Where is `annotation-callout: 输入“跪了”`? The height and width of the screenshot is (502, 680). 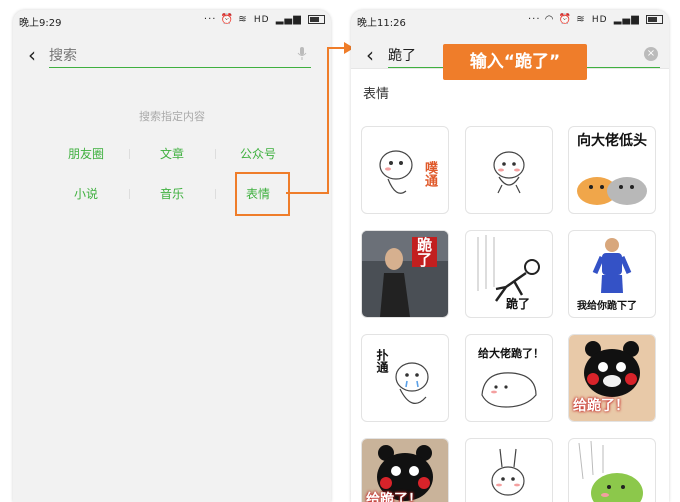 annotation-callout: 输入“跪了” is located at coordinates (515, 62).